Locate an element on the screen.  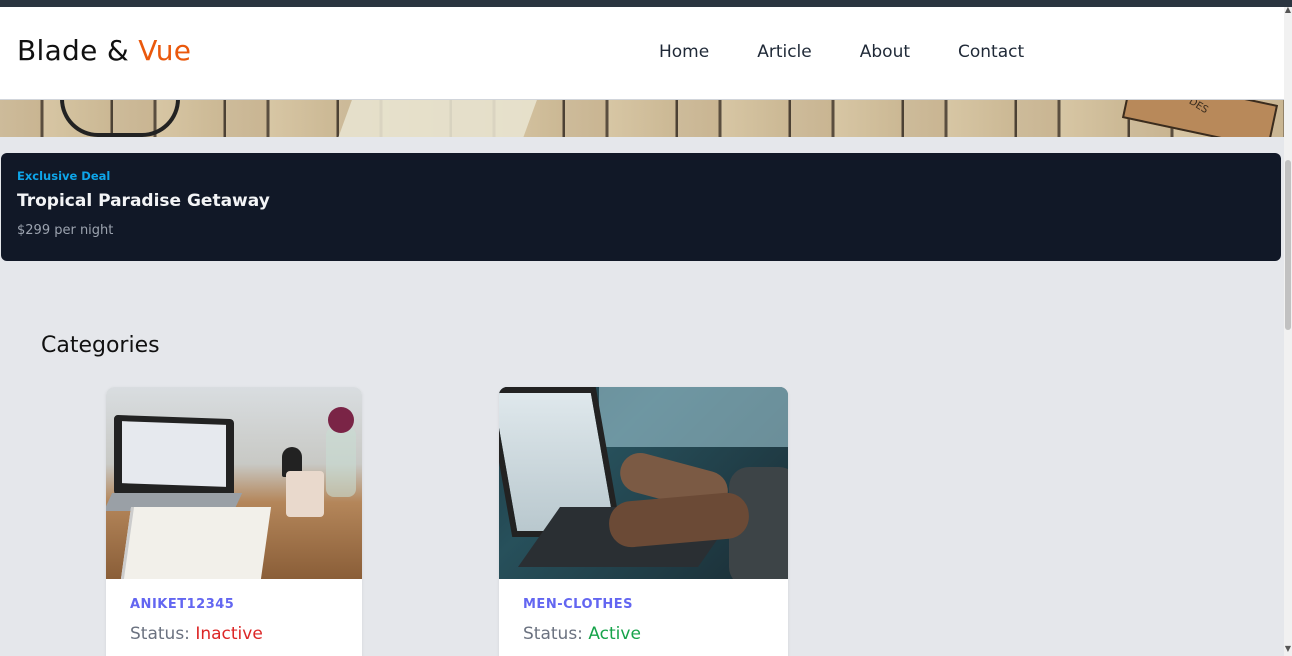
status-value: Active is located at coordinates (614, 634).